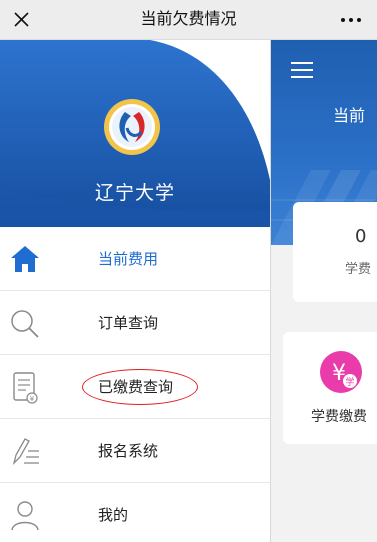 Image resolution: width=377 pixels, height=542 pixels. I want to click on menu-item-paid-query: ¥ 已缴费查询, so click(135, 387).